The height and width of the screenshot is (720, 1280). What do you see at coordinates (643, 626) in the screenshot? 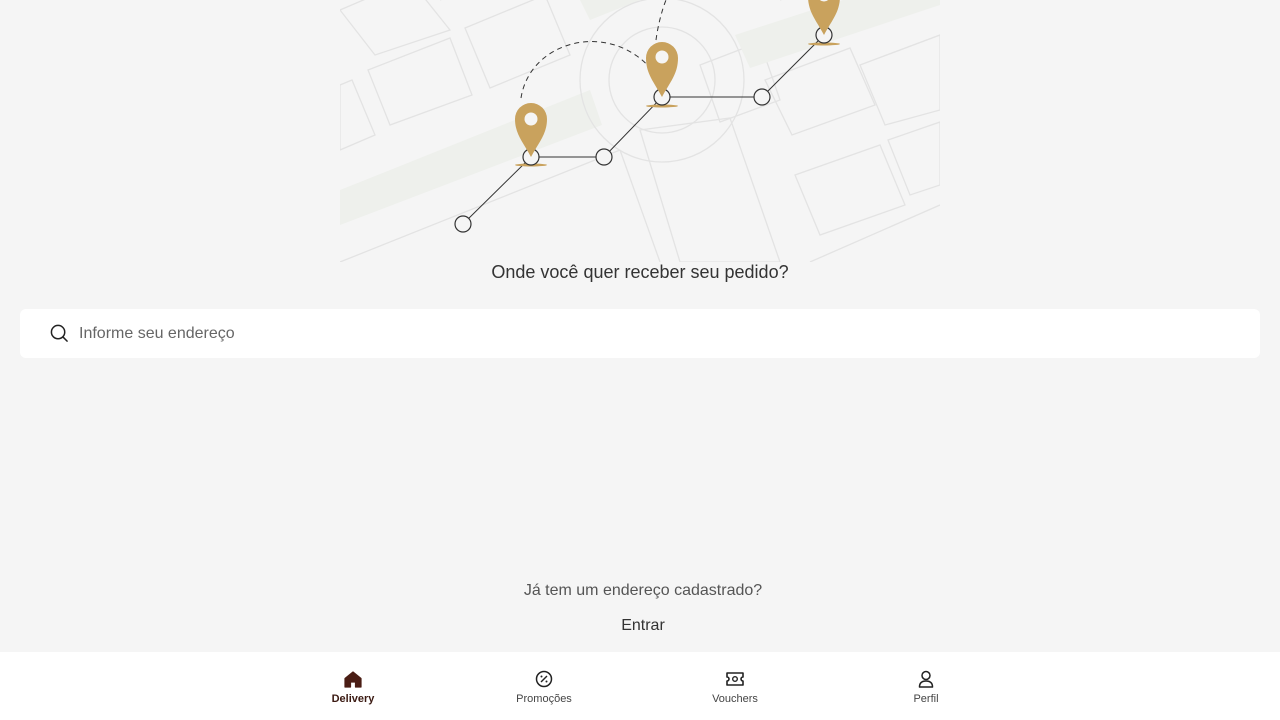
I see `login-button: Entrar` at bounding box center [643, 626].